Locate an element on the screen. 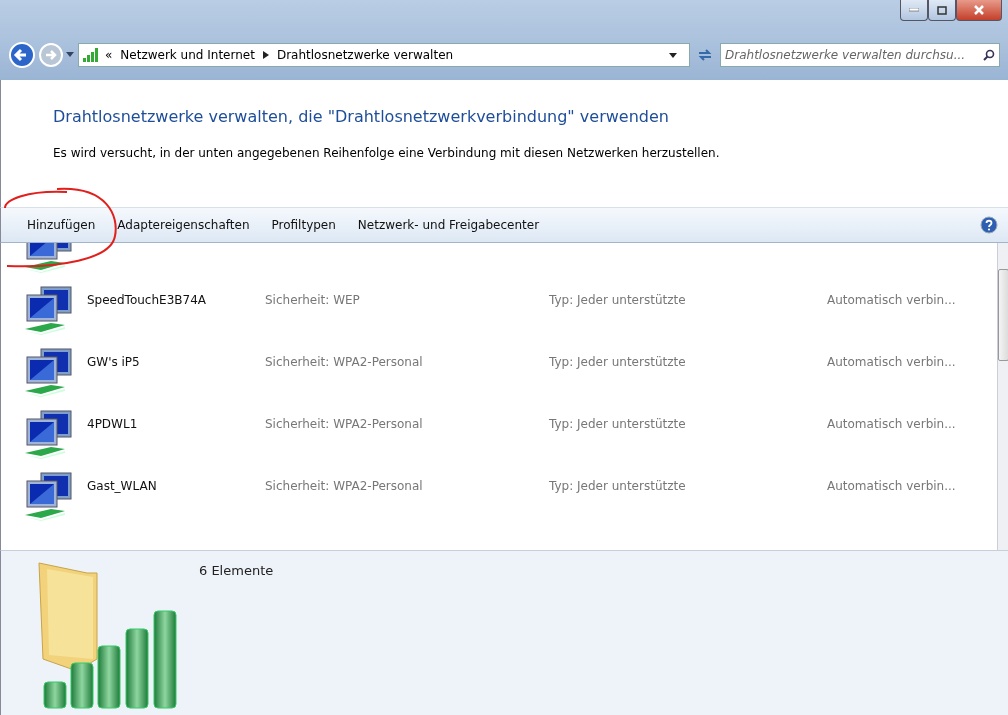  overflow-chevron: « is located at coordinates (109, 55).